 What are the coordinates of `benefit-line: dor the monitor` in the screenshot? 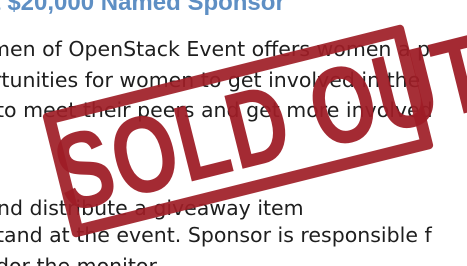 It's located at (78, 260).